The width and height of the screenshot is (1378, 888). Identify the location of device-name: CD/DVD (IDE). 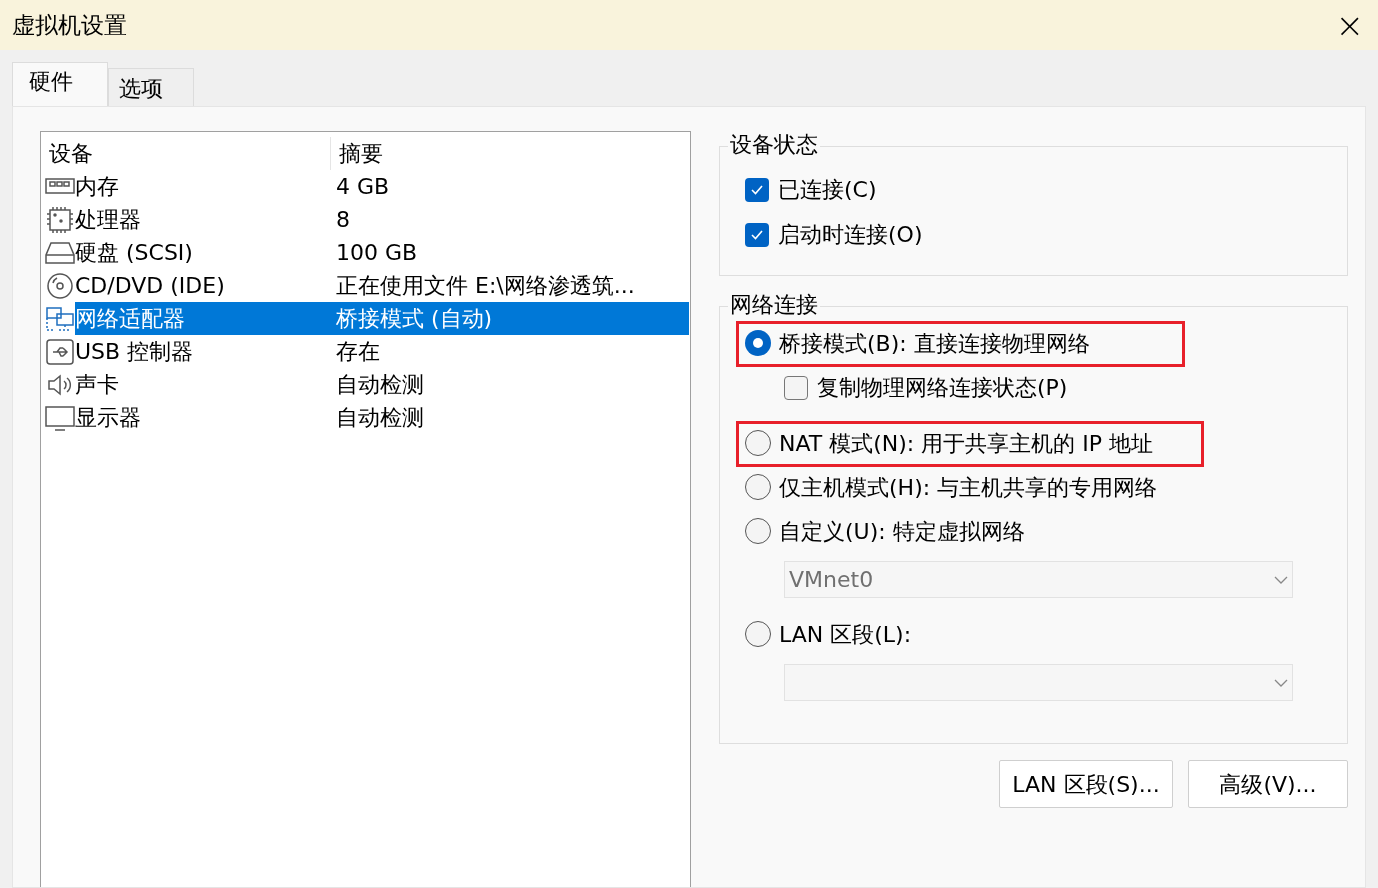
(150, 286).